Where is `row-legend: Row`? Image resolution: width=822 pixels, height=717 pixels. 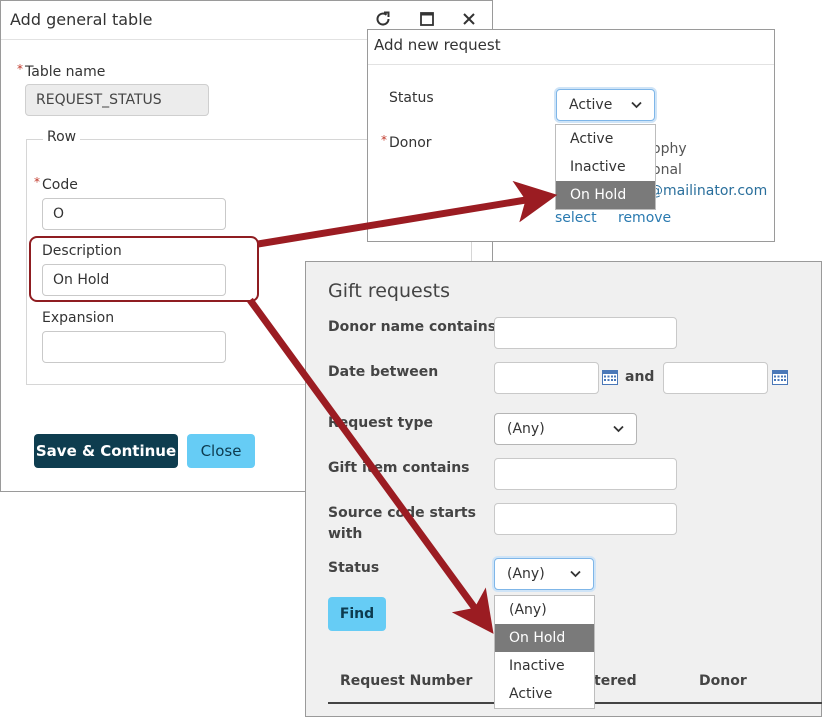 row-legend: Row is located at coordinates (62, 137).